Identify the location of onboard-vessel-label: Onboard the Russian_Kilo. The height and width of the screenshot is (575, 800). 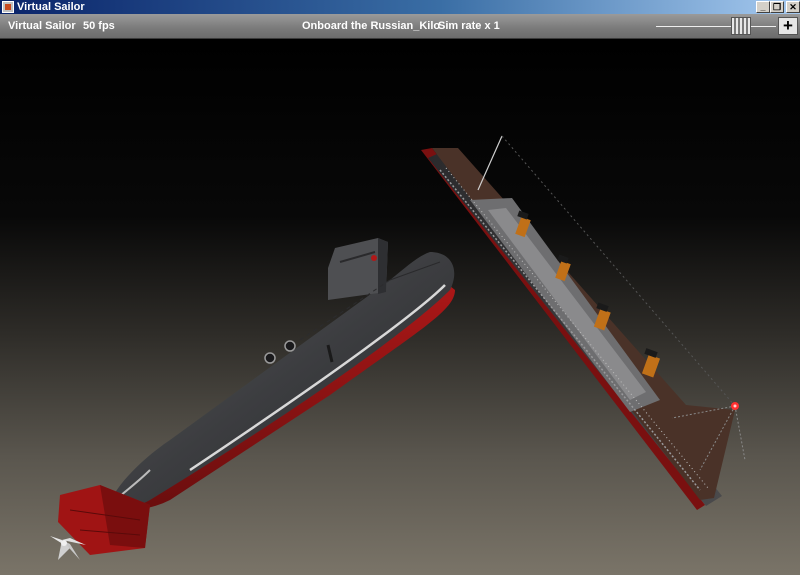
(371, 26).